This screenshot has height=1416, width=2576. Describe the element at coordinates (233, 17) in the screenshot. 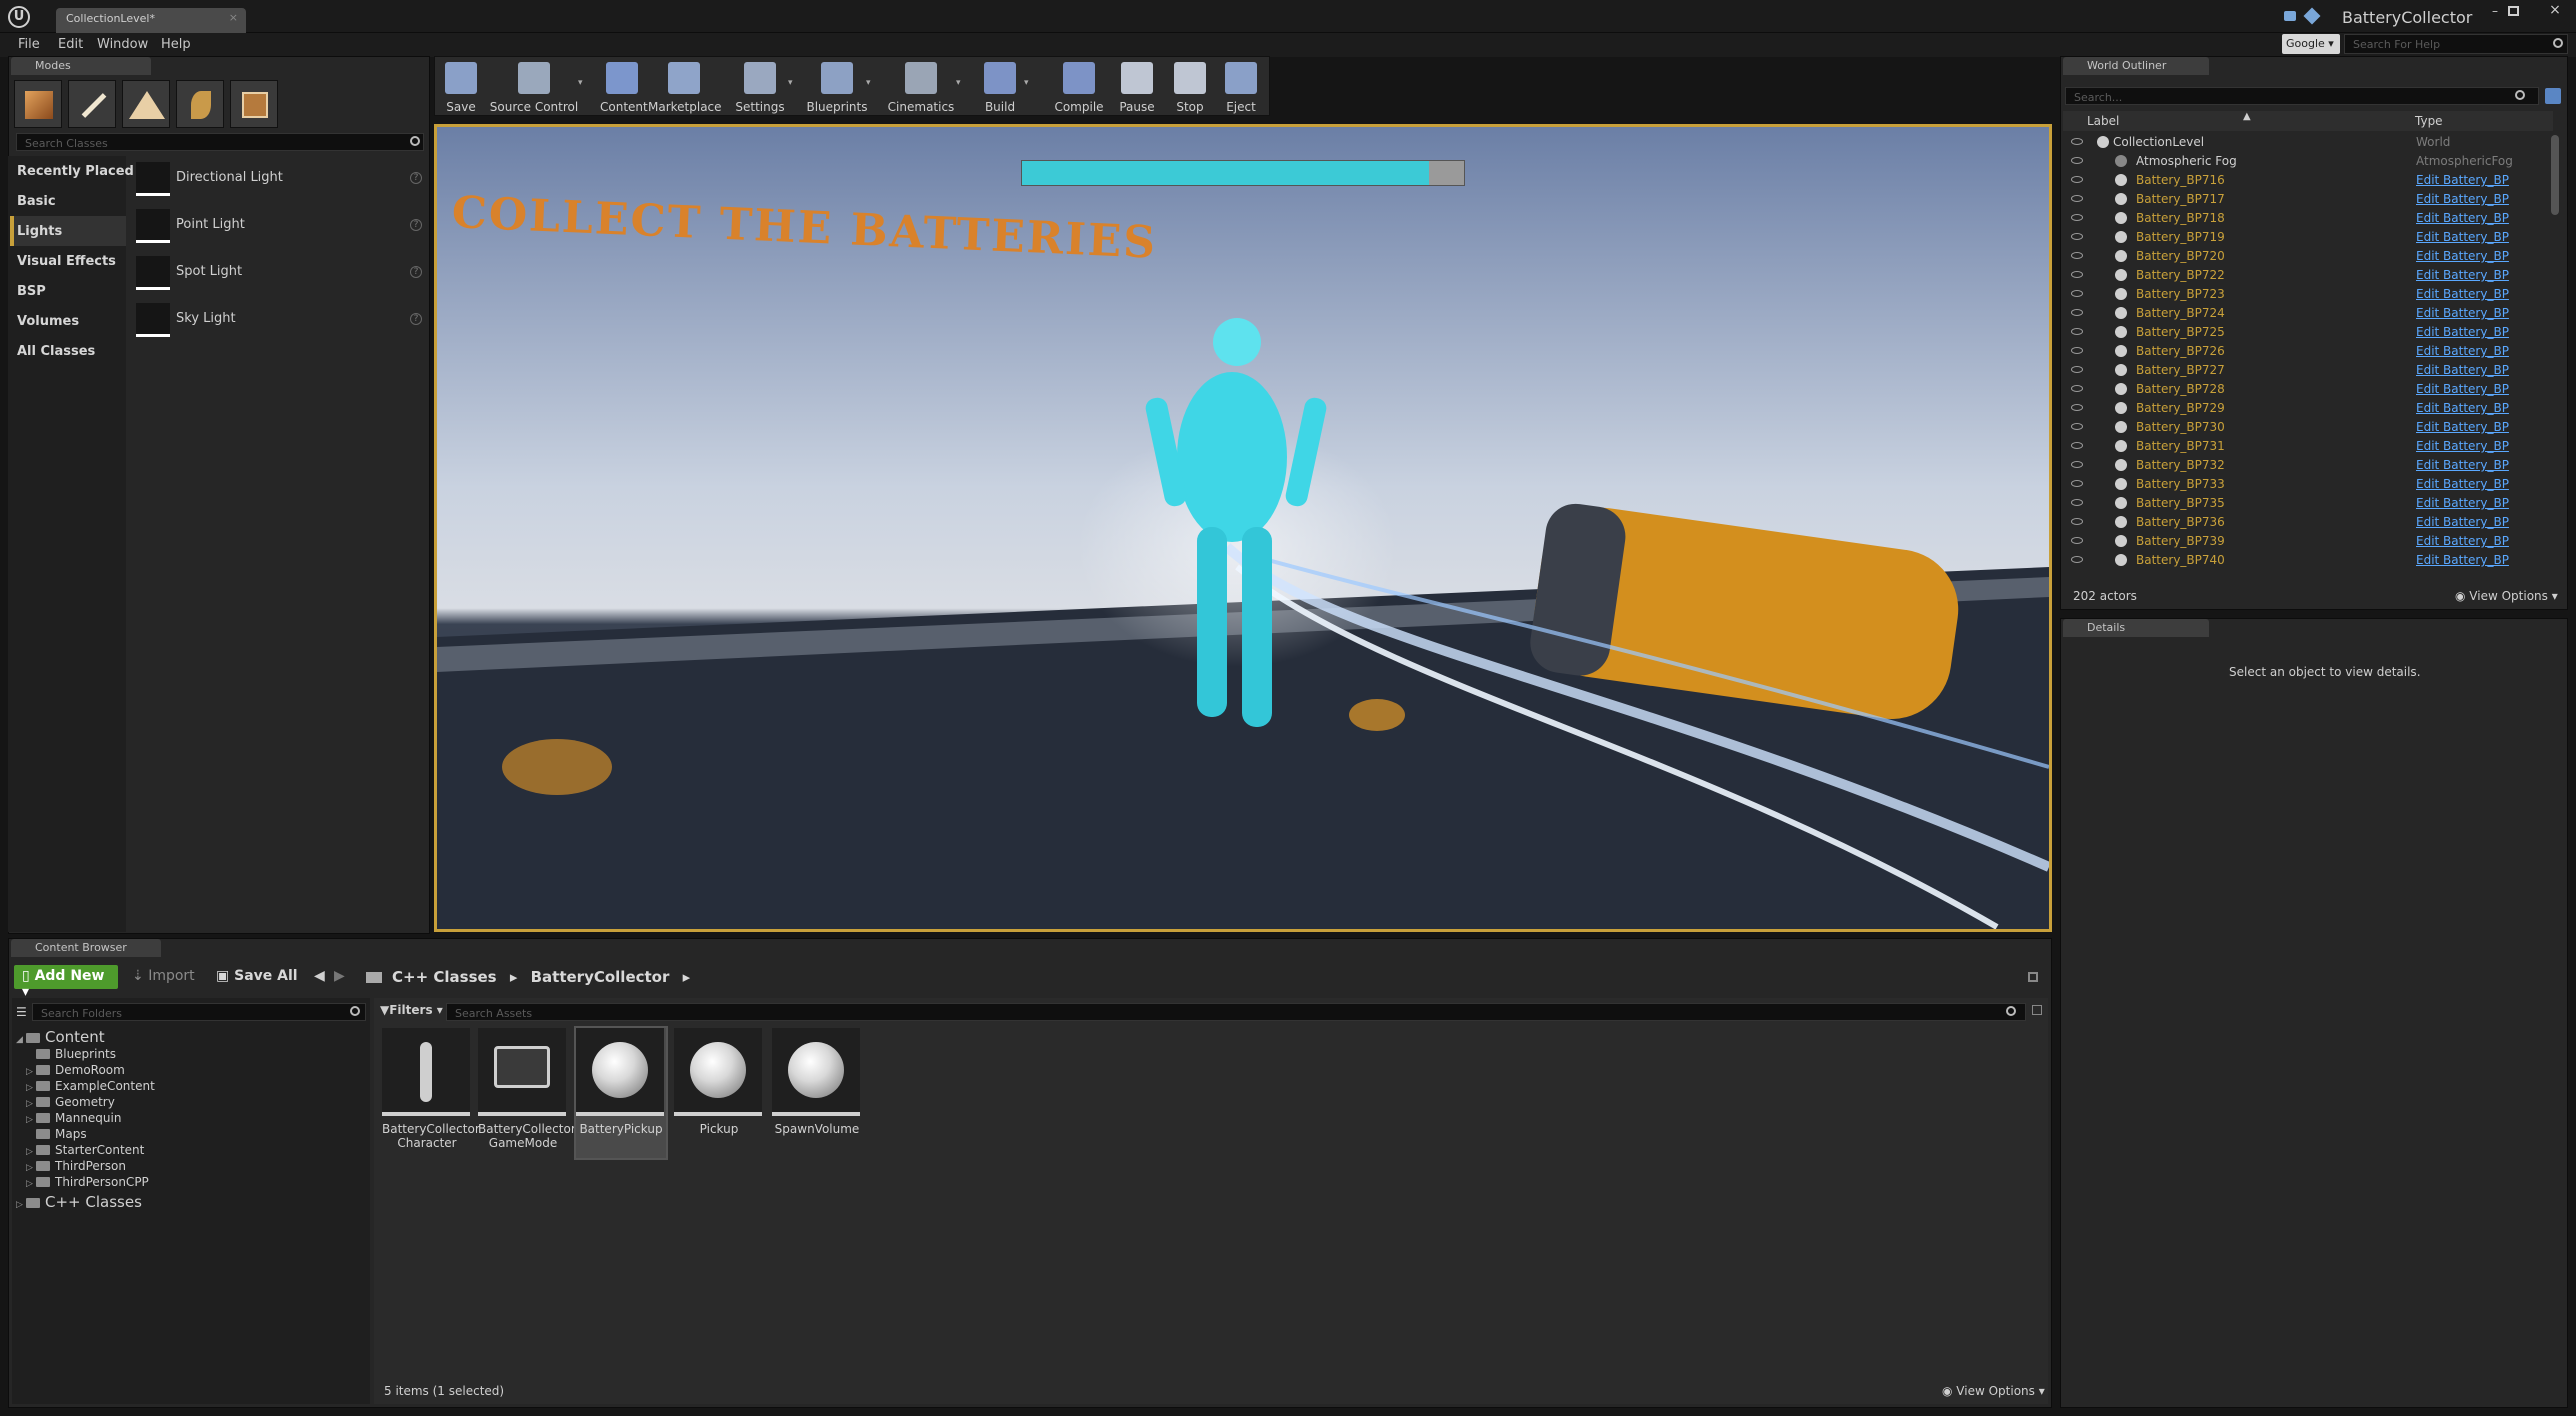

I see `close-icon: ×` at that location.